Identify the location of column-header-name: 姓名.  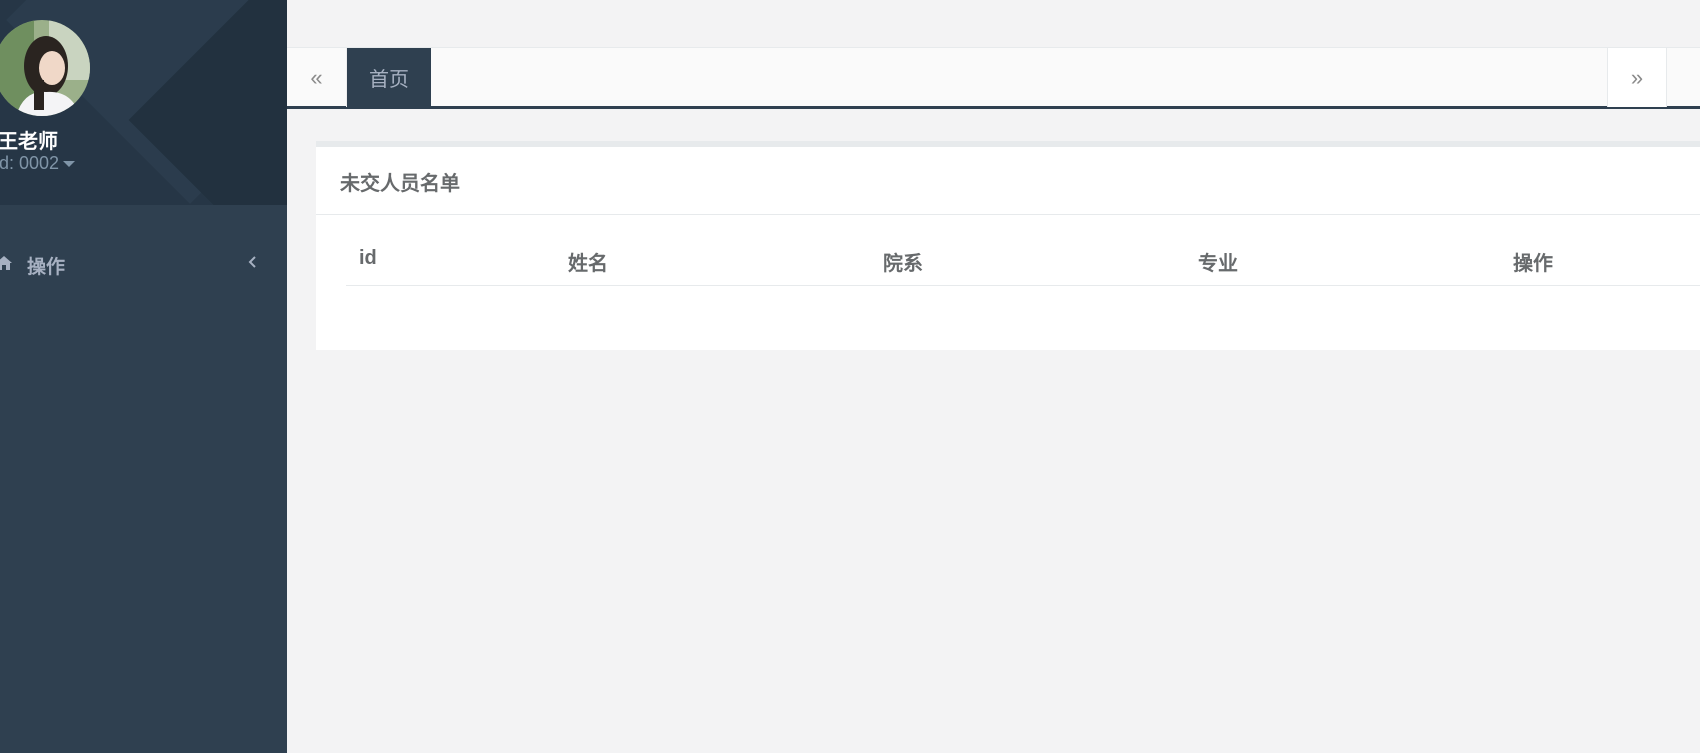
(588, 261).